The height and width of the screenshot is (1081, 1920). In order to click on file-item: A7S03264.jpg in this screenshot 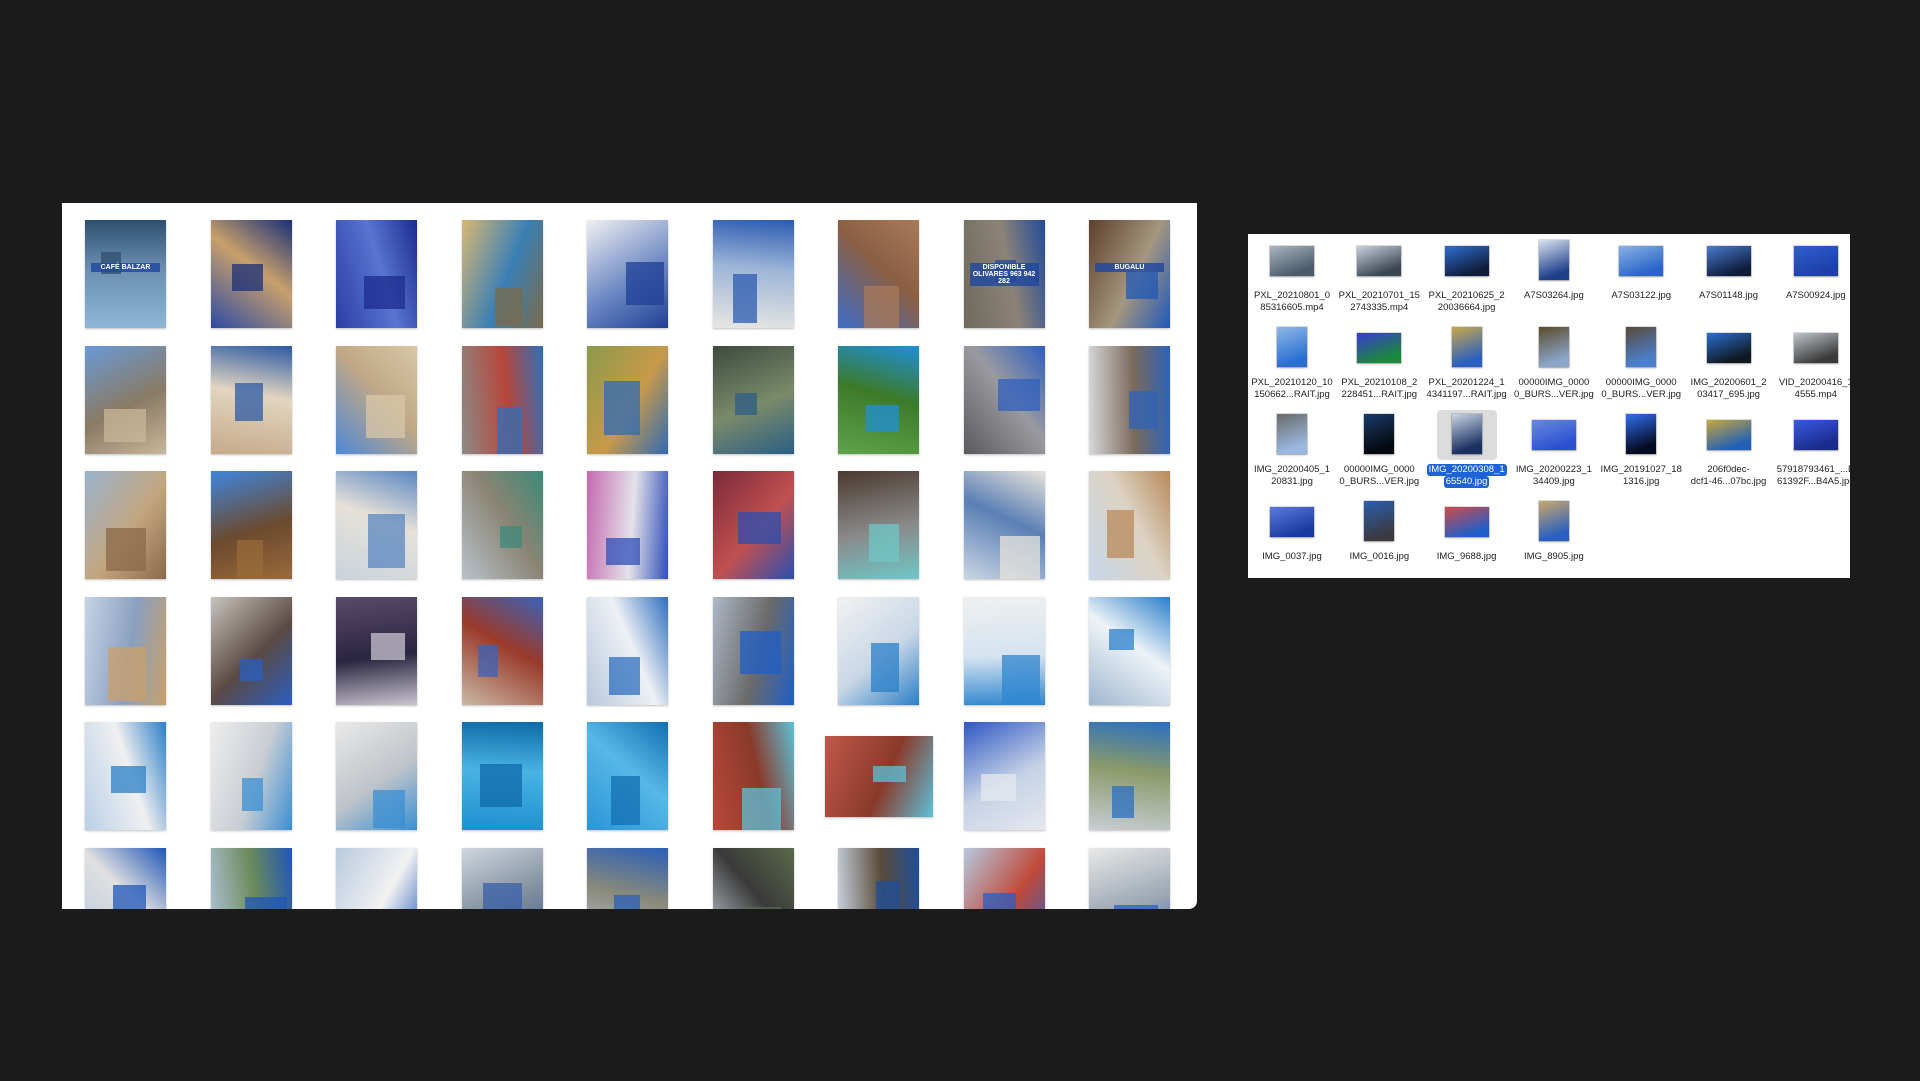, I will do `click(1554, 282)`.